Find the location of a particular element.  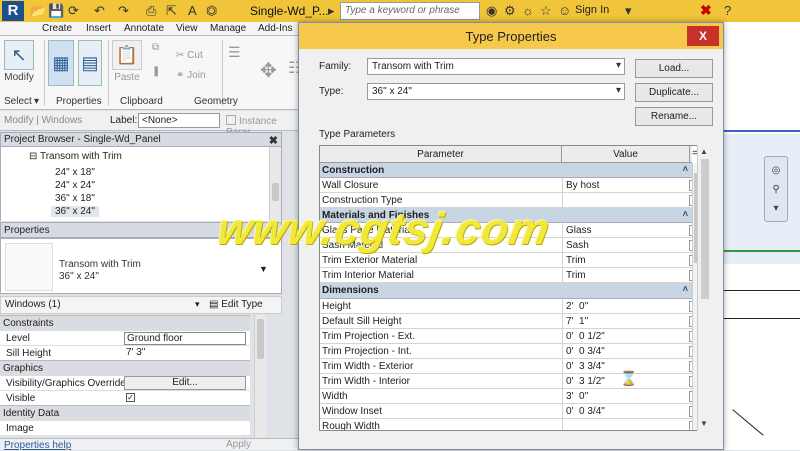

param-value: 3' 0" is located at coordinates (626, 396).